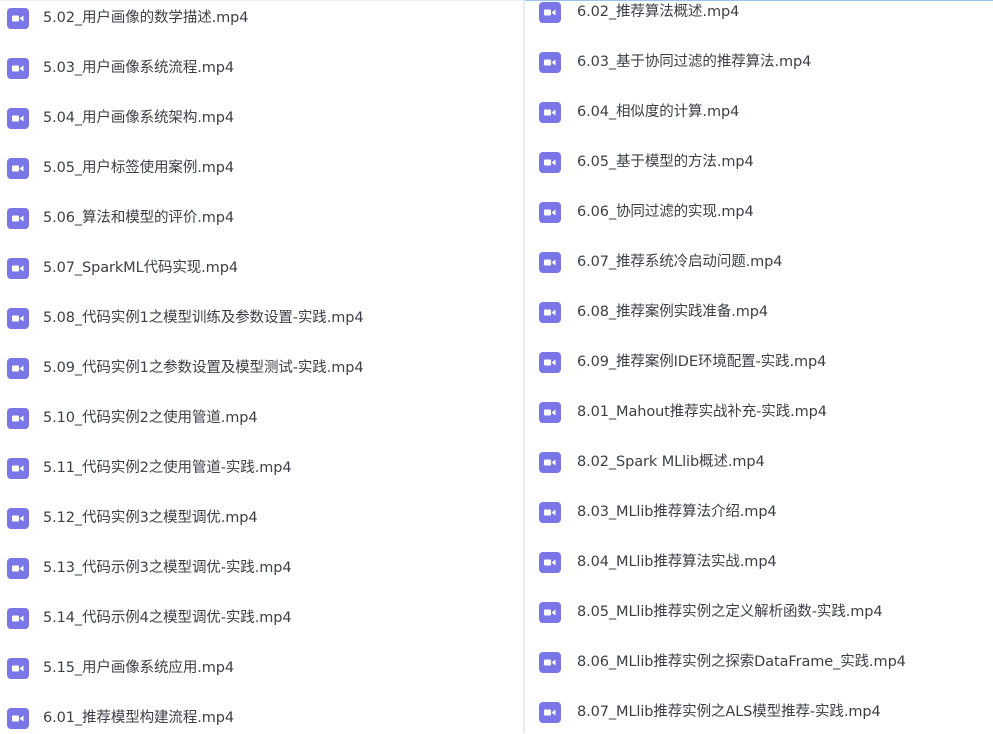  What do you see at coordinates (694, 62) in the screenshot?
I see `file-name: 6.03_基于协同过滤的推荐算法.mp4` at bounding box center [694, 62].